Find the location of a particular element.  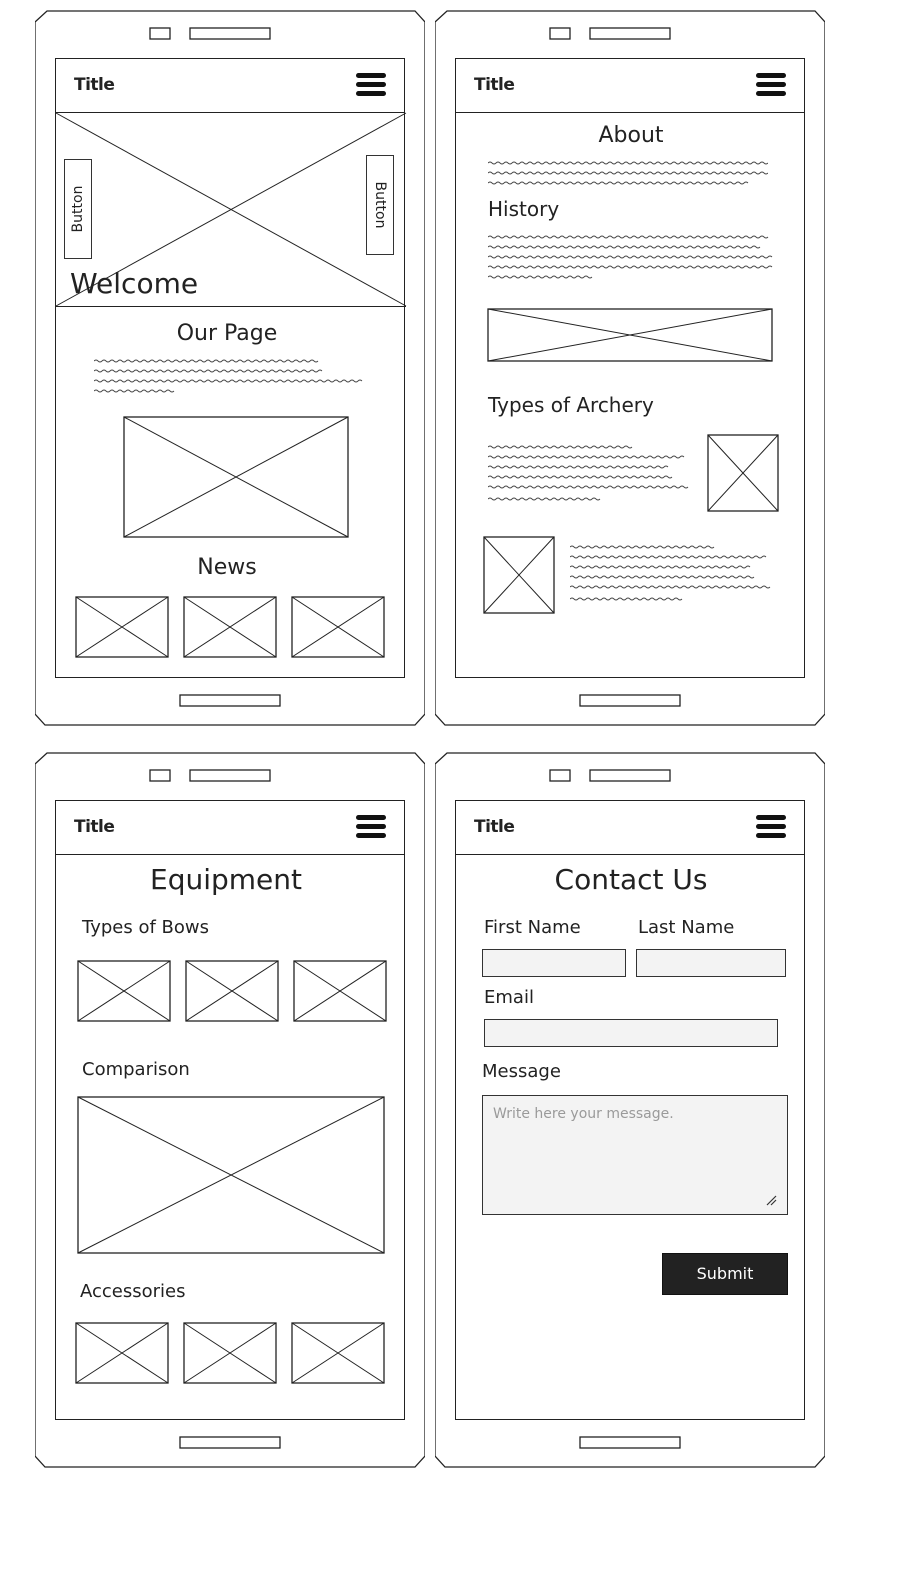

email-field is located at coordinates (631, 1033).